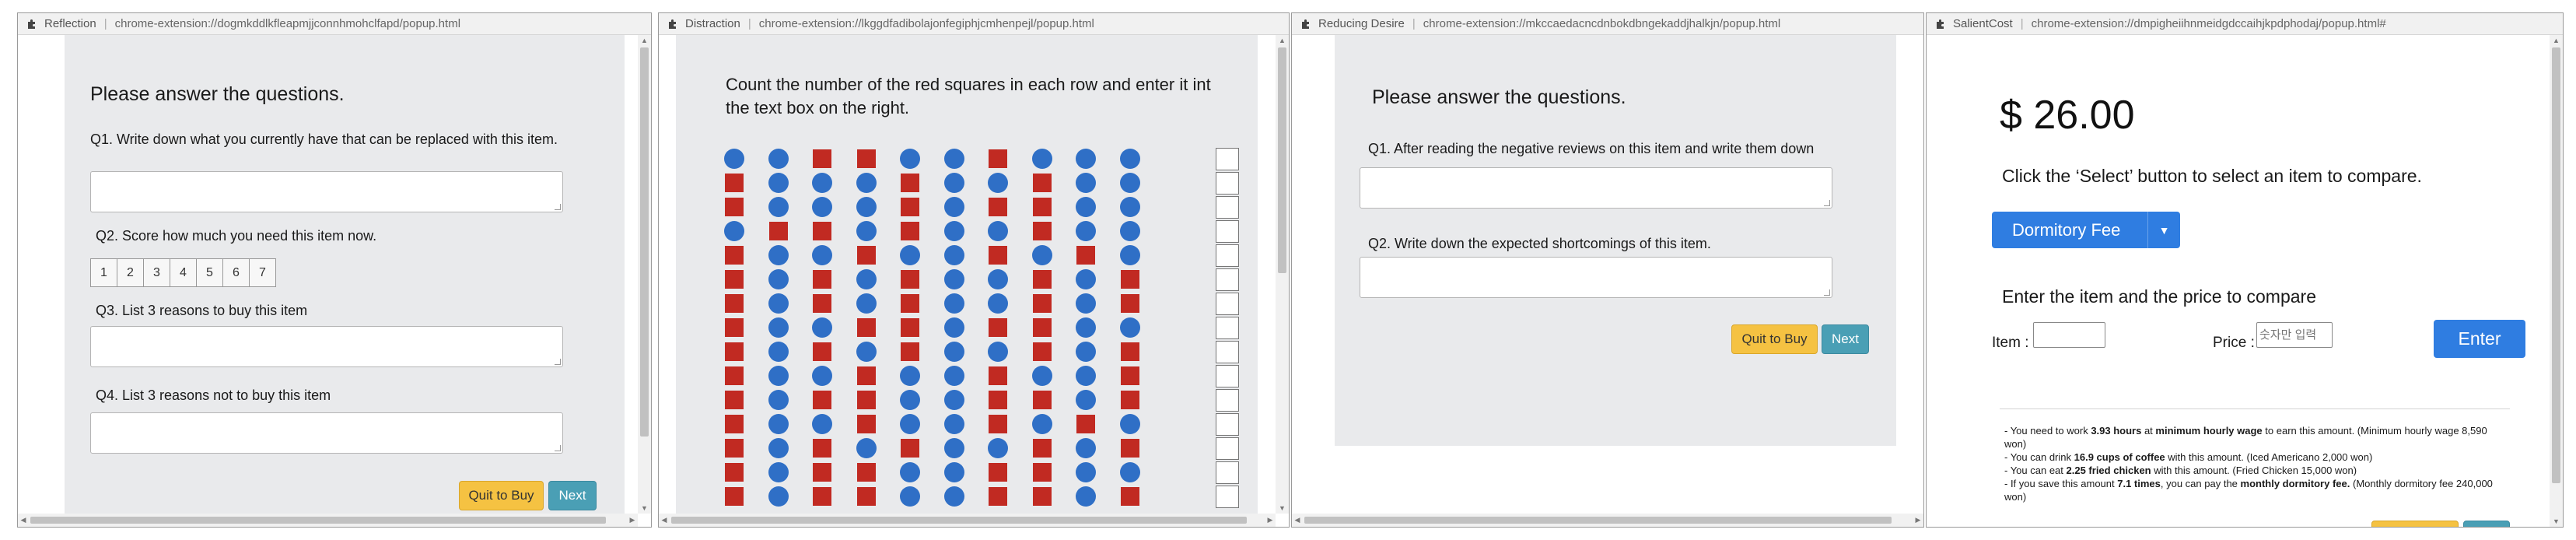 The height and width of the screenshot is (540, 2576). Describe the element at coordinates (2486, 524) in the screenshot. I see `partial-teal-button` at that location.